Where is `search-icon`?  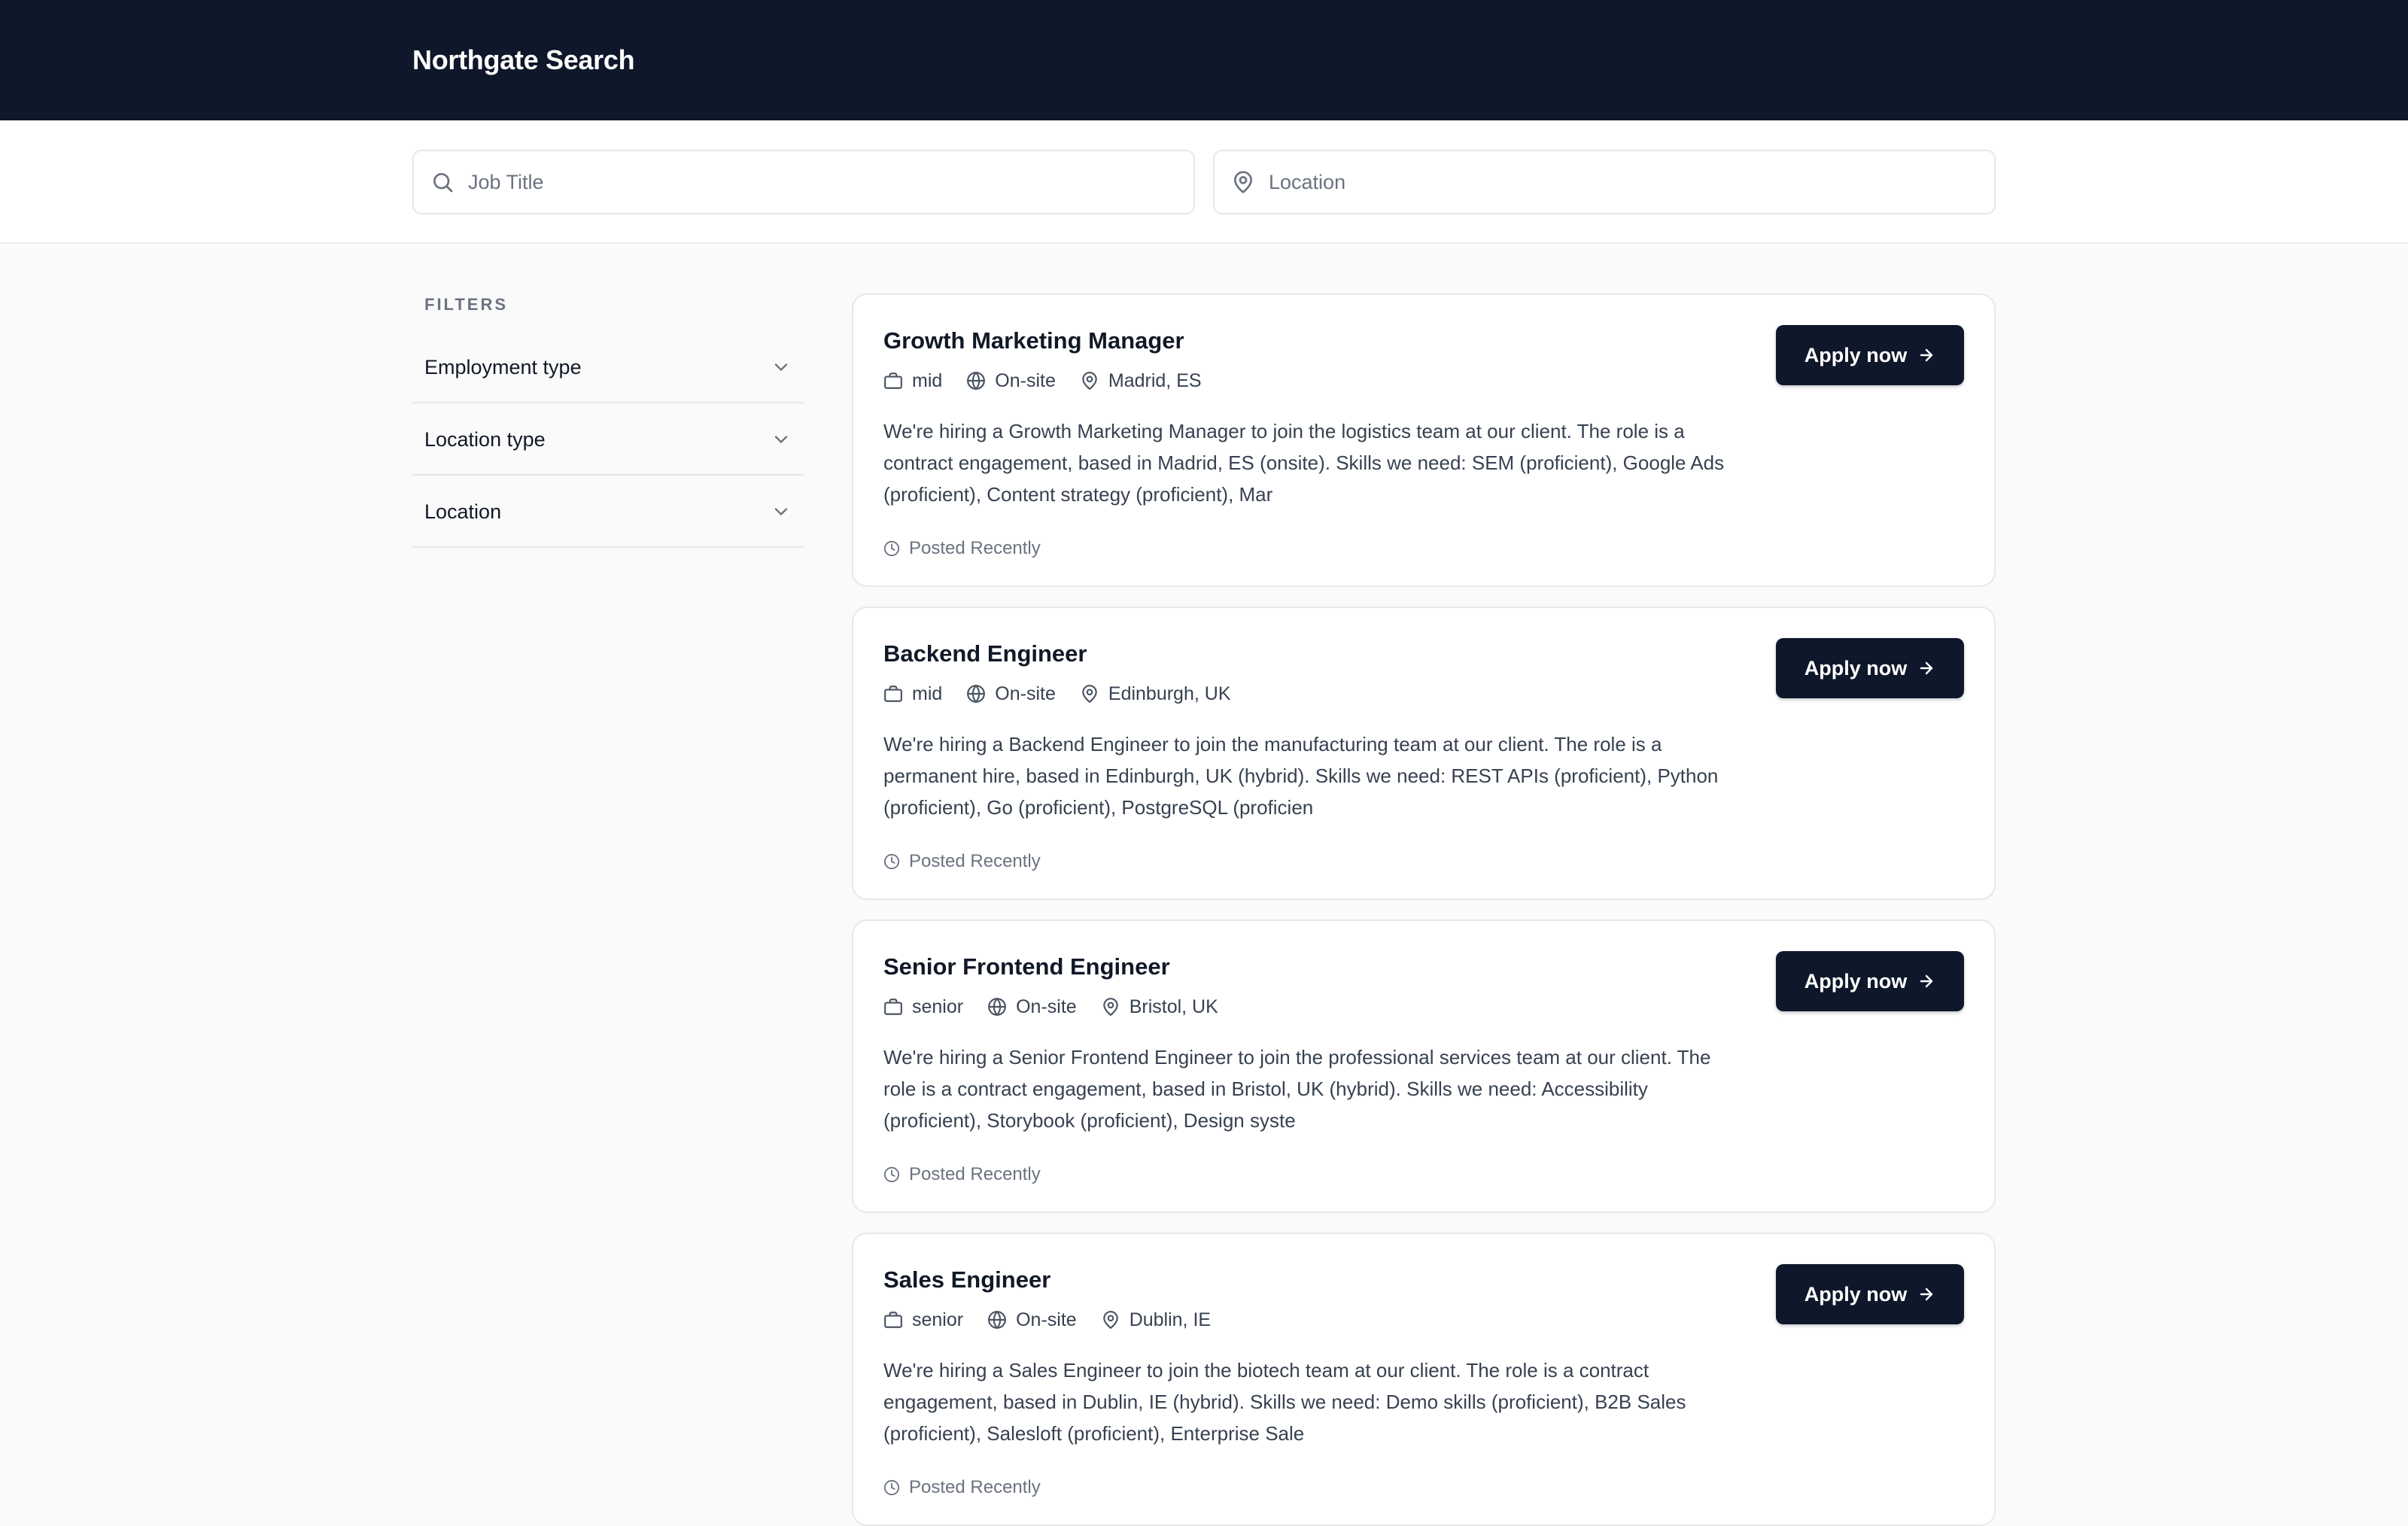
search-icon is located at coordinates (443, 183).